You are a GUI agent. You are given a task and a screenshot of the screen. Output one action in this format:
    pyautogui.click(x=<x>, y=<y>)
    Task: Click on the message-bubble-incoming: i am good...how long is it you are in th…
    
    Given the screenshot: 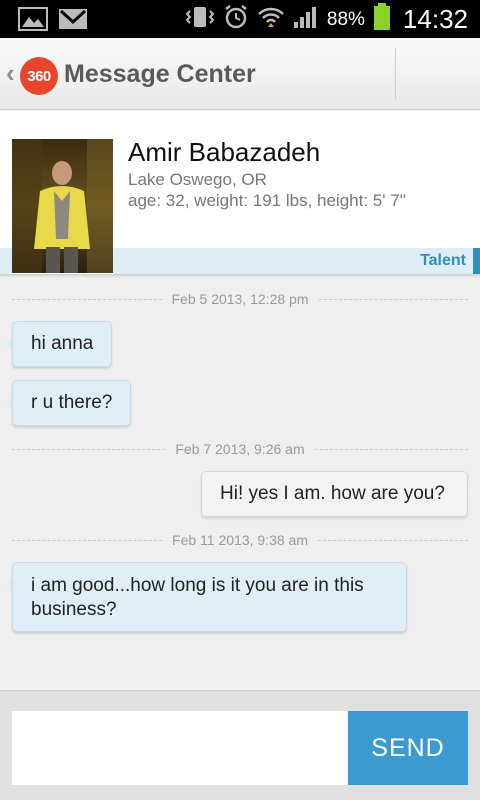 What is the action you would take?
    pyautogui.click(x=209, y=597)
    